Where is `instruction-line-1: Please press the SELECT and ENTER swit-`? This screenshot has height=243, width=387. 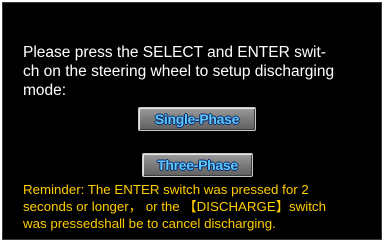 instruction-line-1: Please press the SELECT and ENTER swit- is located at coordinates (174, 52).